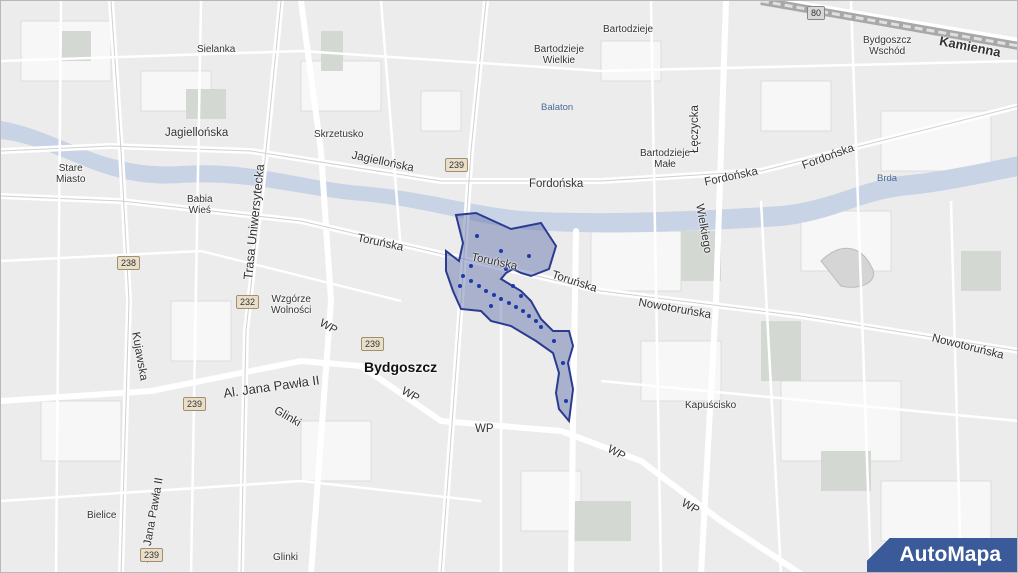 The width and height of the screenshot is (1018, 573). Describe the element at coordinates (216, 49) in the screenshot. I see `district-sielanka: Sielanka` at that location.